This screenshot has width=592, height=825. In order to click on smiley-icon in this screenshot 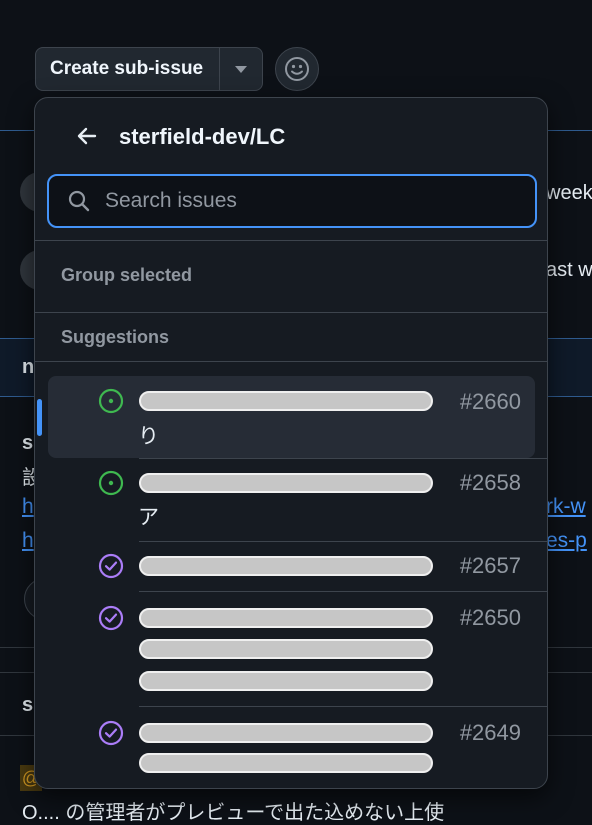, I will do `click(297, 69)`.